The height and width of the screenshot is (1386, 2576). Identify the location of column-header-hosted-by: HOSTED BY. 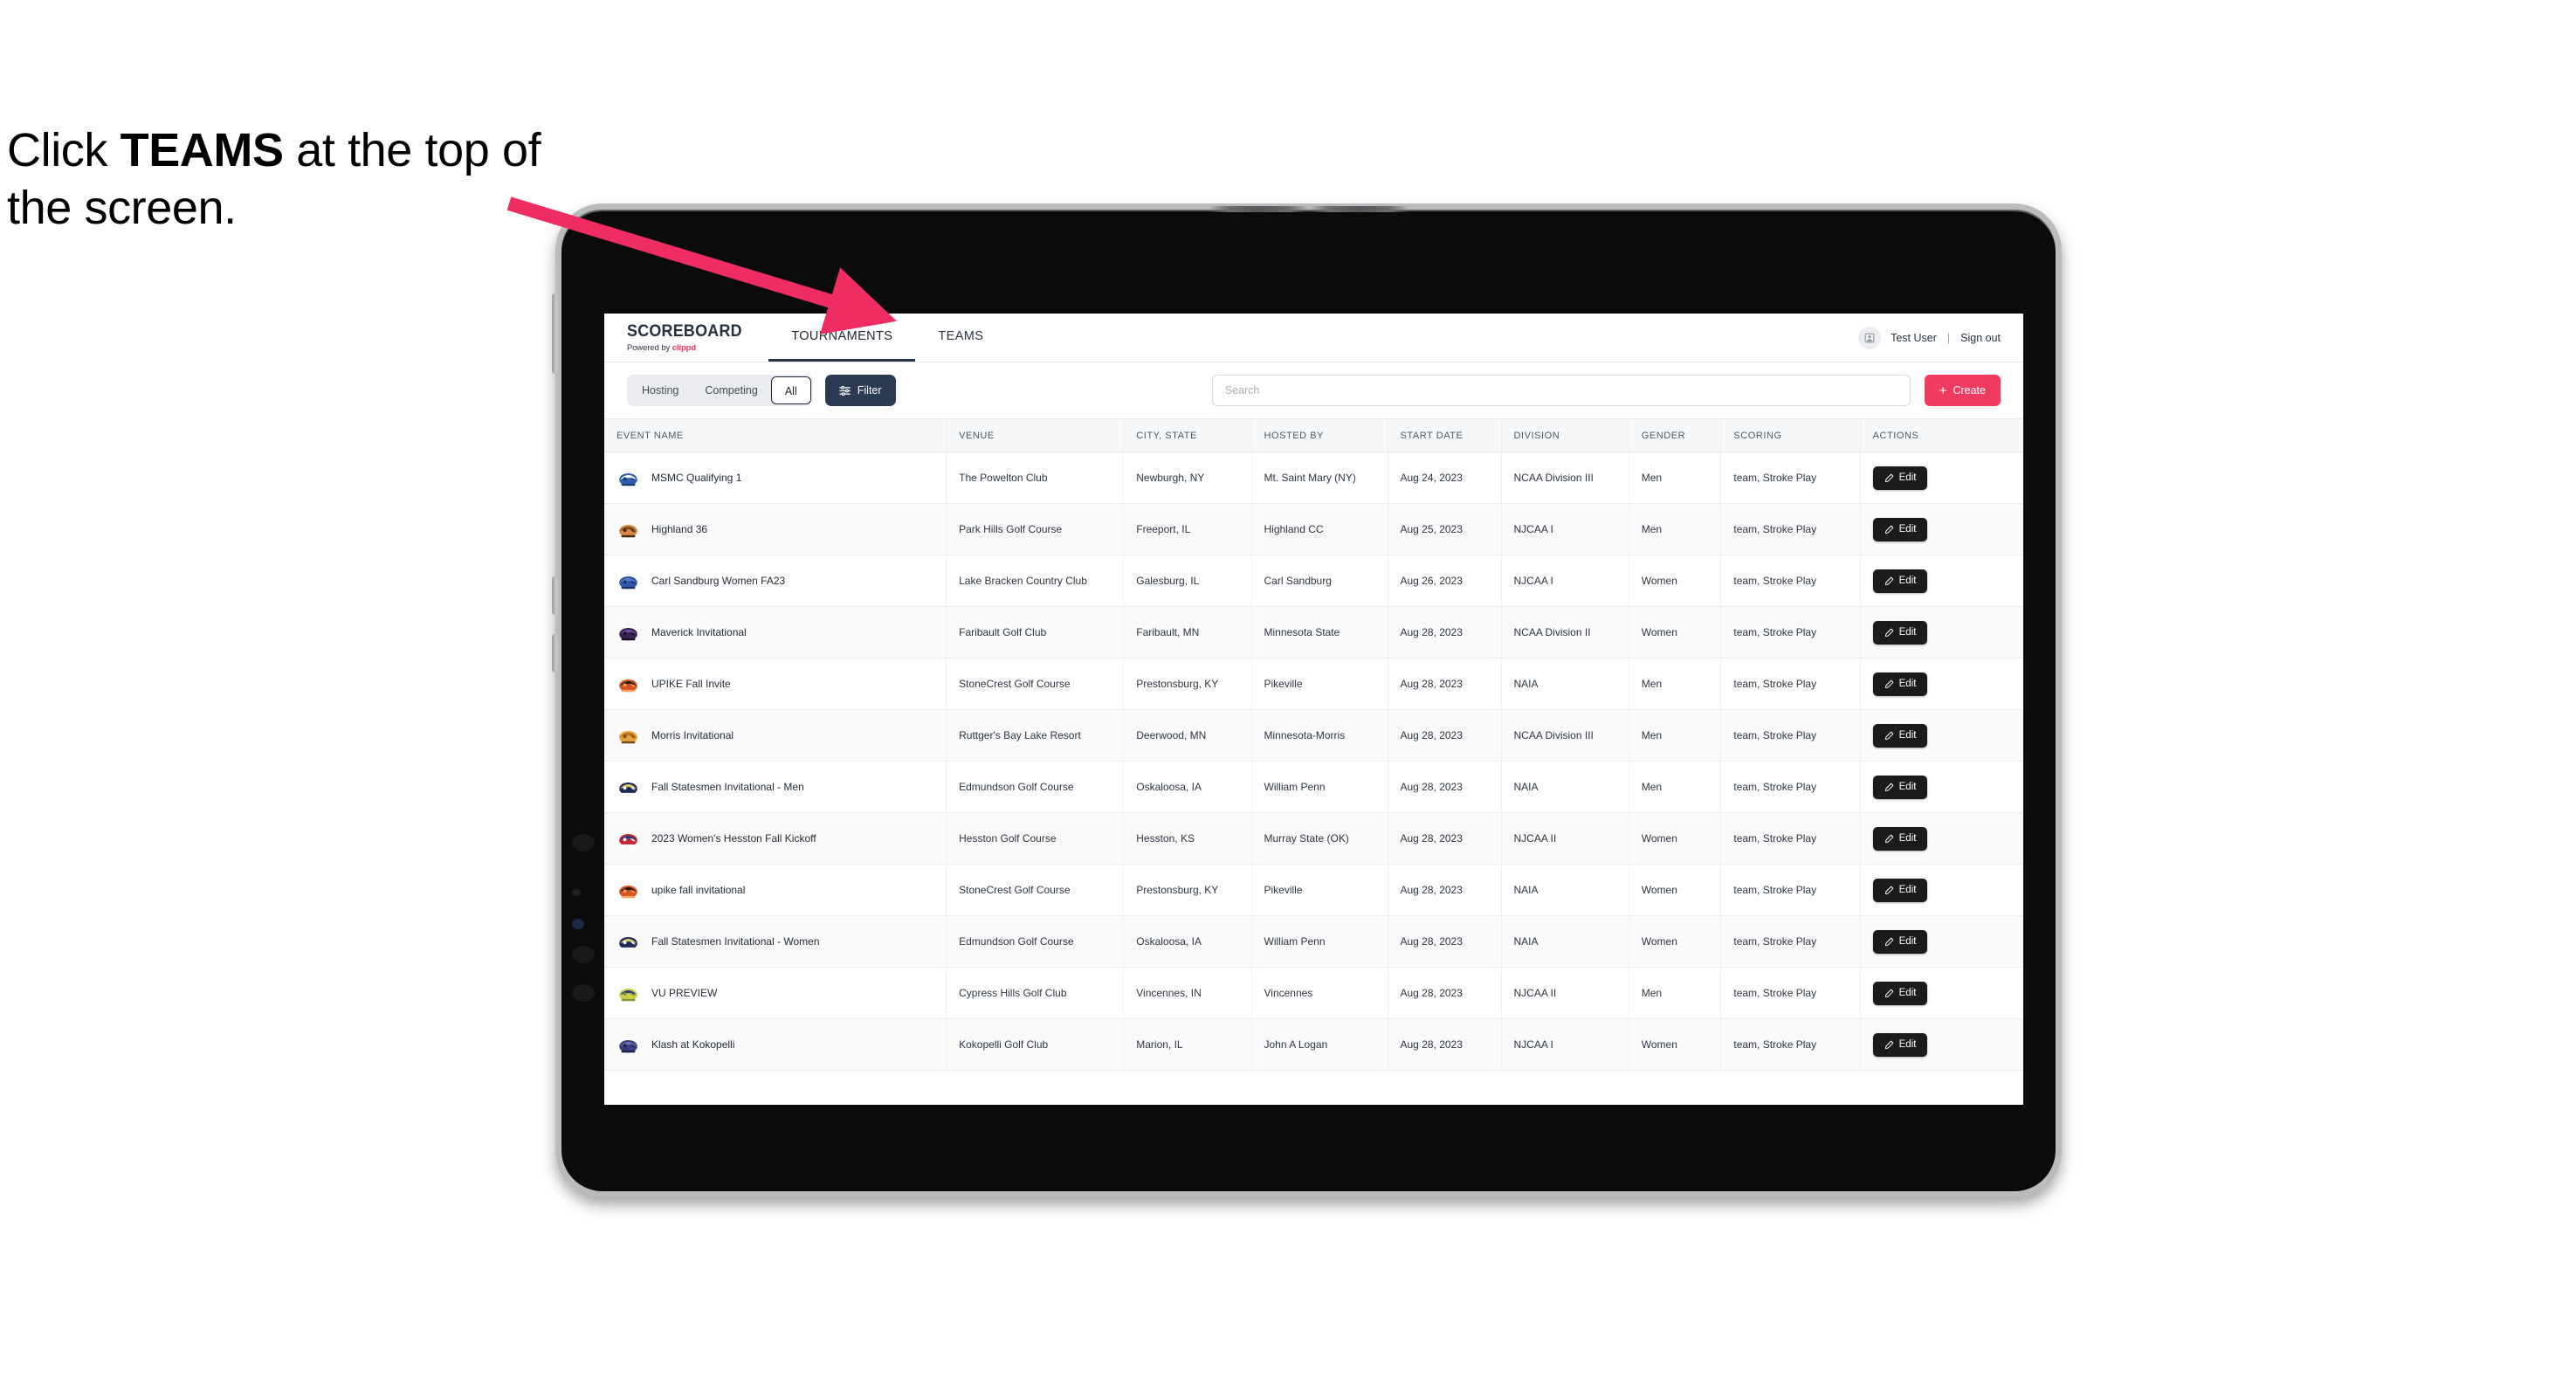
(1319, 435).